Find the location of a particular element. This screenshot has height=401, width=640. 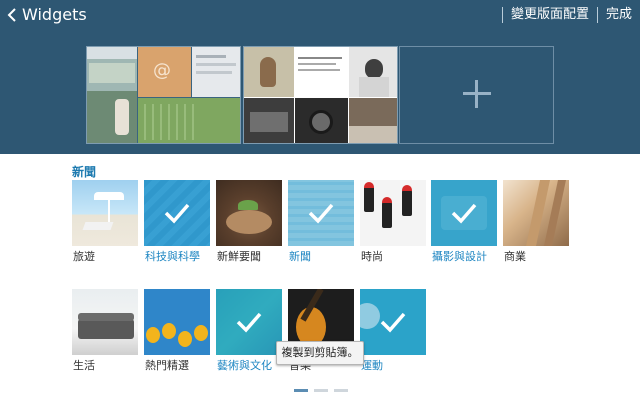

category-label: 運動 is located at coordinates (372, 365).